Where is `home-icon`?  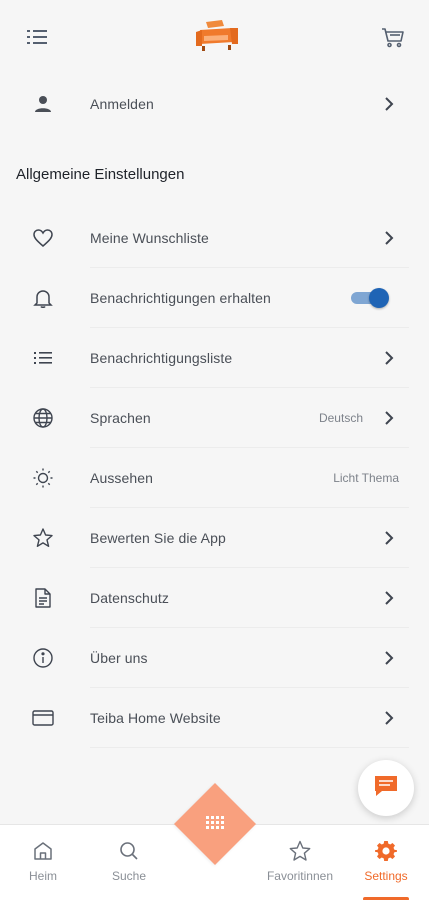
home-icon is located at coordinates (43, 851).